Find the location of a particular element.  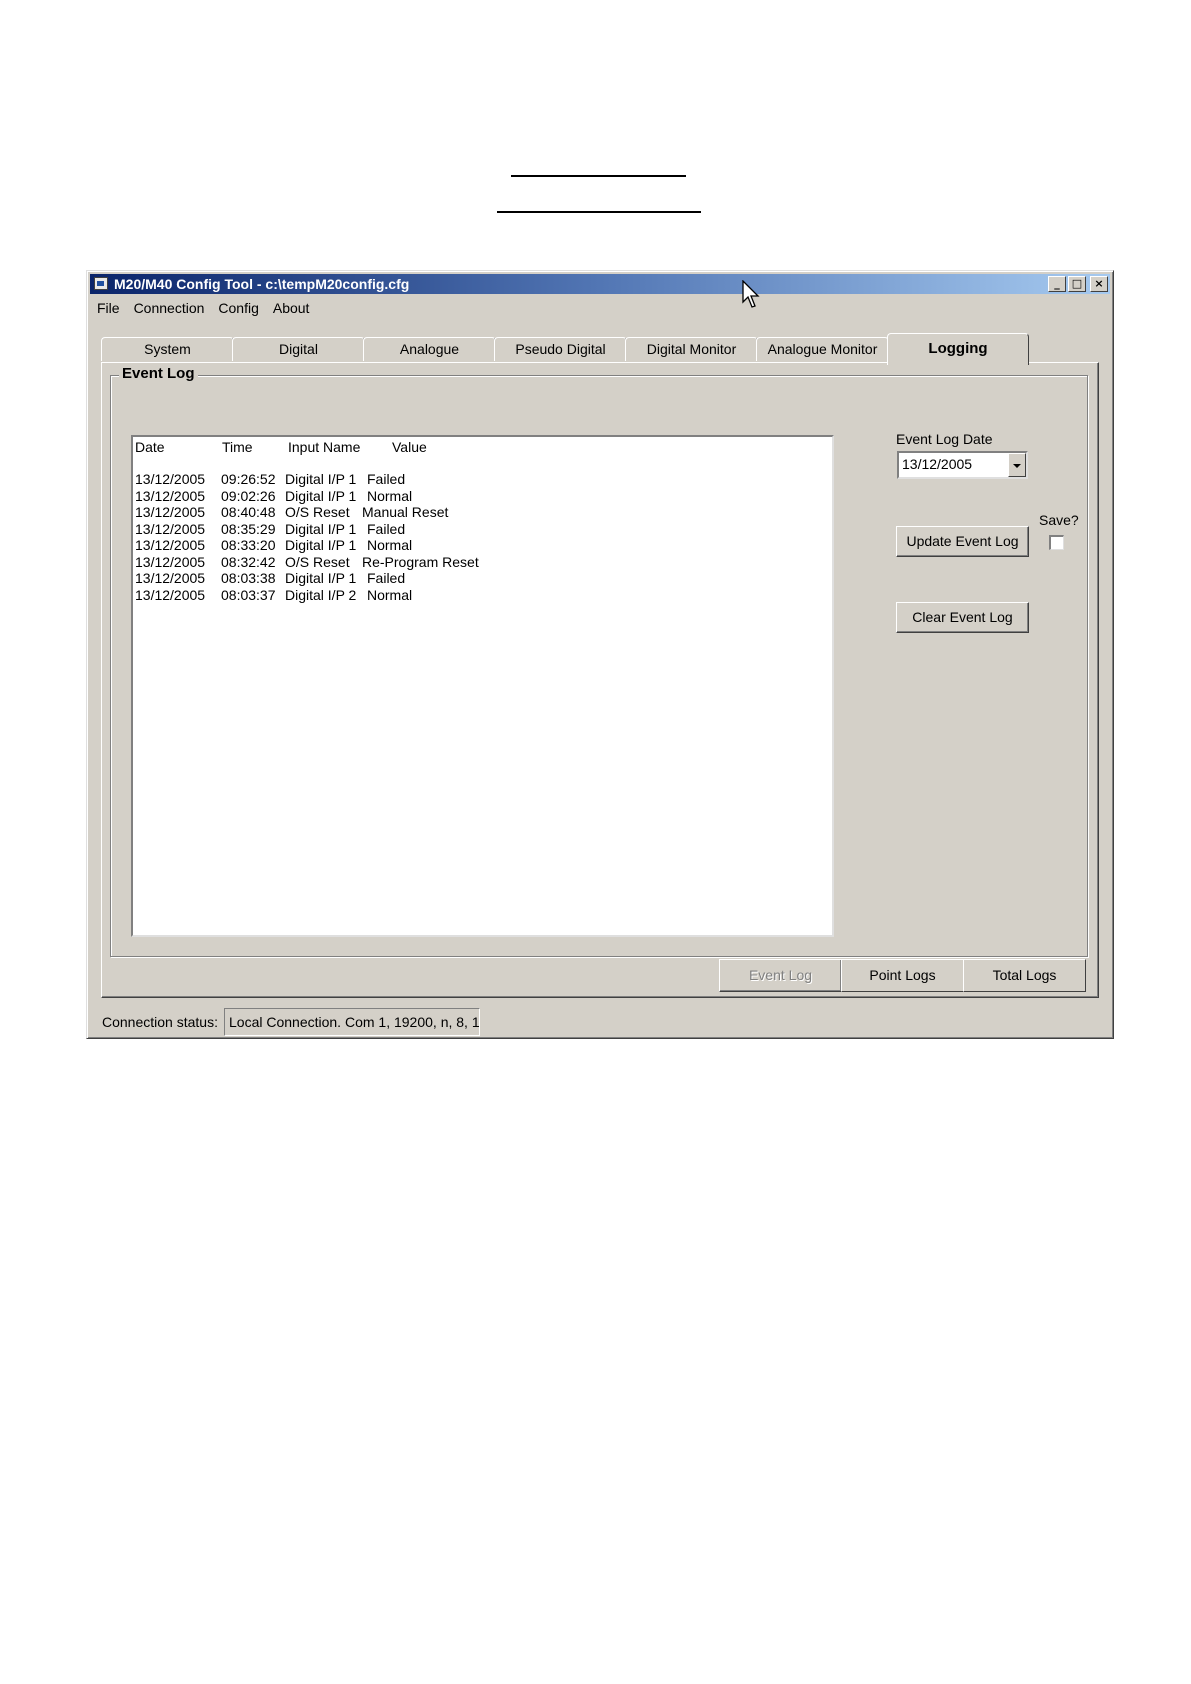

total-logs-button: Total Logs is located at coordinates (1024, 975).